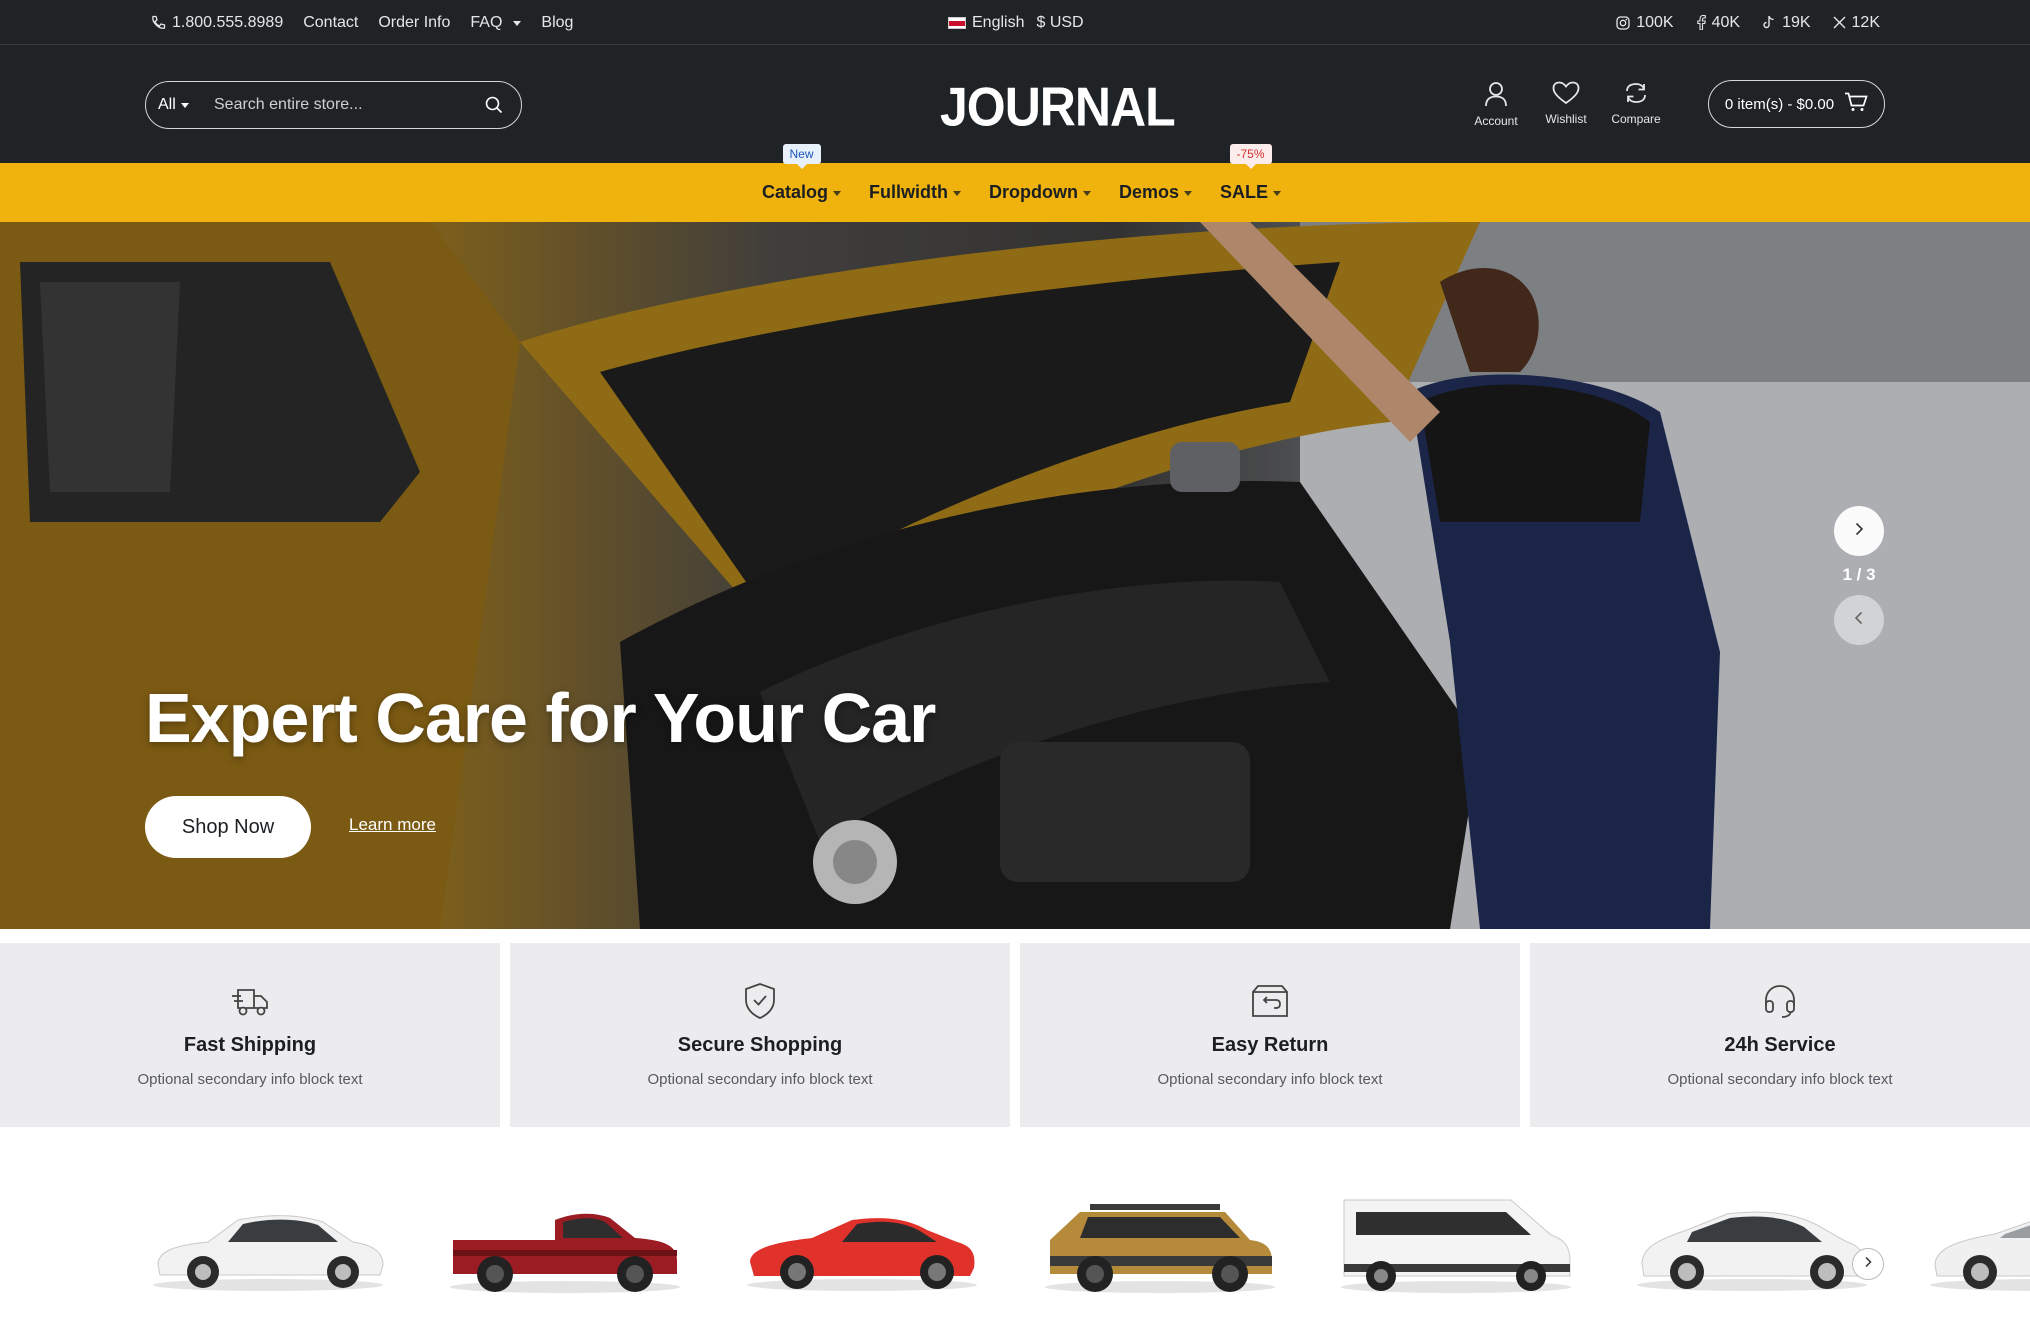 This screenshot has width=2030, height=1321. I want to click on account-label: Account, so click(1496, 121).